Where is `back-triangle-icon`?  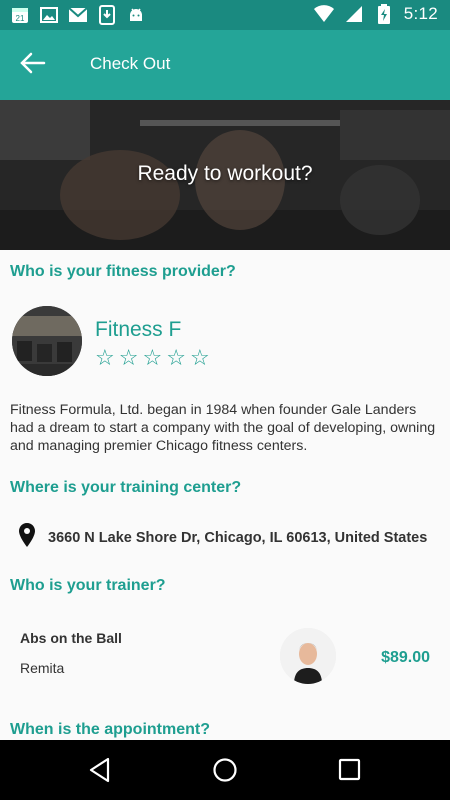
back-triangle-icon is located at coordinates (99, 770).